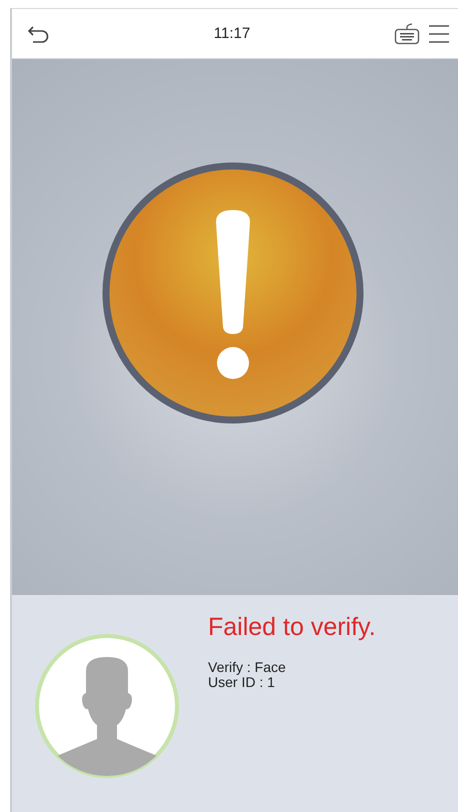  What do you see at coordinates (242, 682) in the screenshot?
I see `detail-text: User ID : 1` at bounding box center [242, 682].